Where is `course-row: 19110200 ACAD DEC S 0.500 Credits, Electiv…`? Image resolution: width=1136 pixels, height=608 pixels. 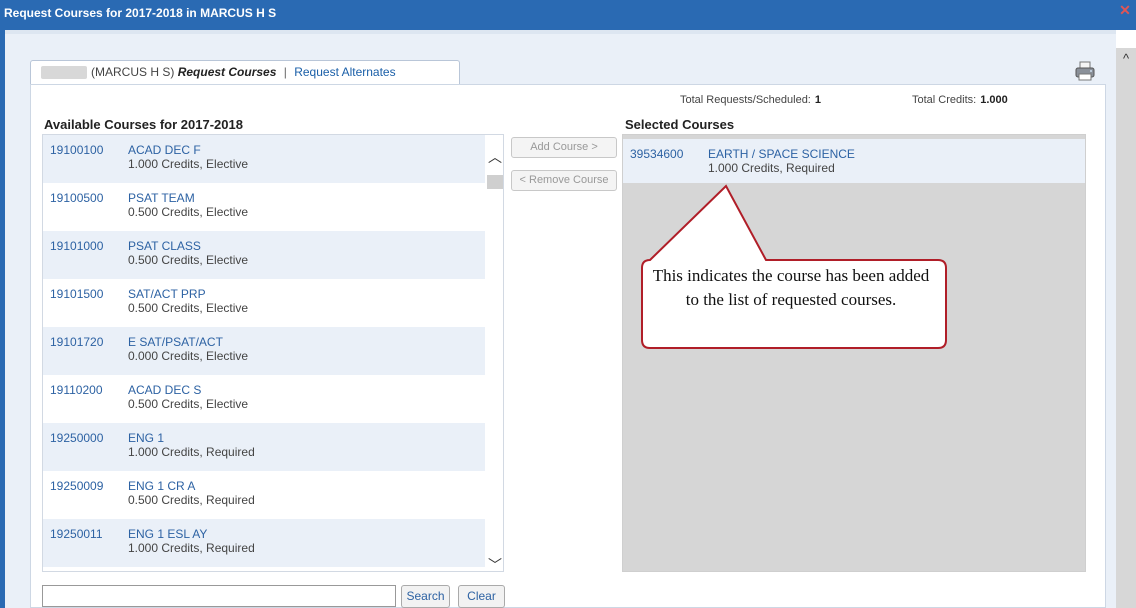 course-row: 19110200 ACAD DEC S 0.500 Credits, Electiv… is located at coordinates (264, 399).